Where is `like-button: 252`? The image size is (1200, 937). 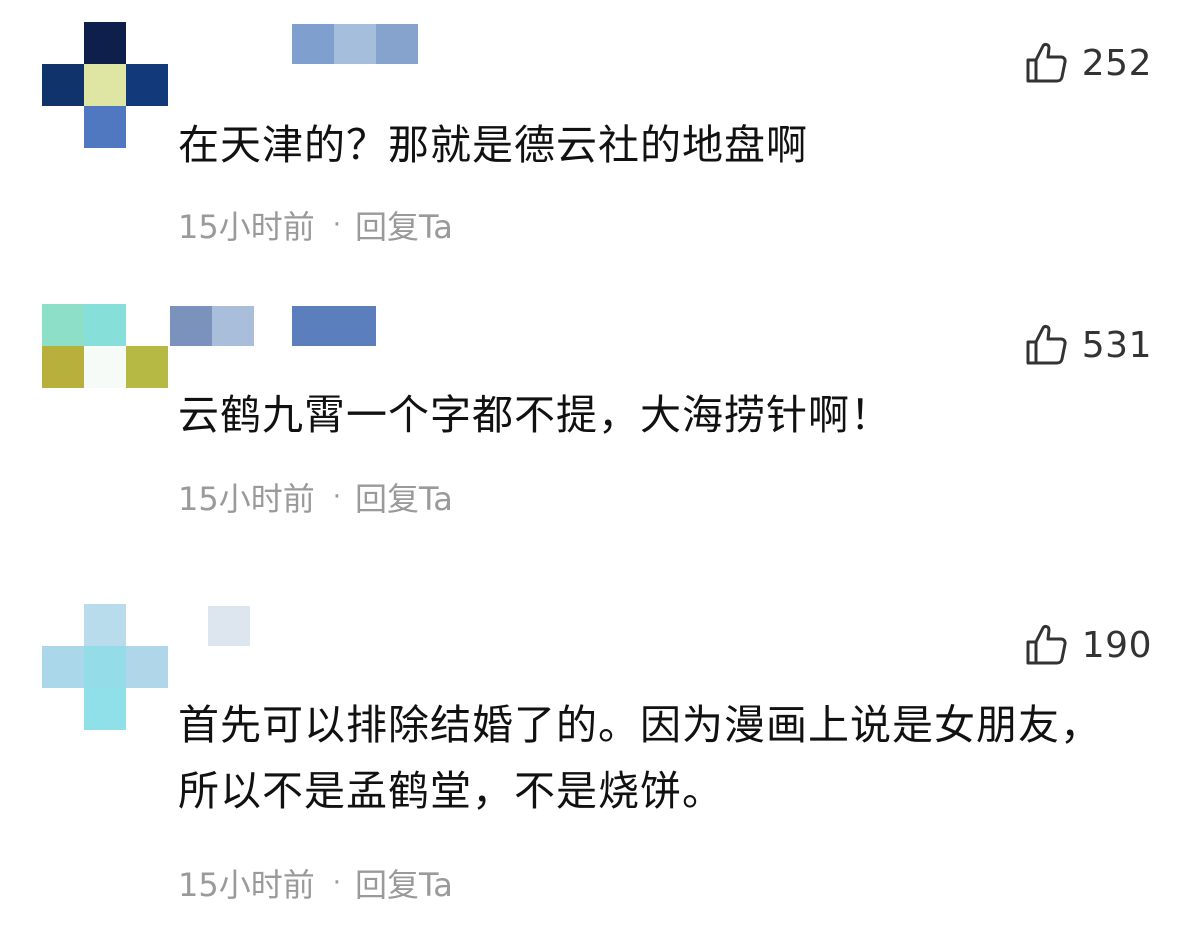
like-button: 252 is located at coordinates (1088, 63).